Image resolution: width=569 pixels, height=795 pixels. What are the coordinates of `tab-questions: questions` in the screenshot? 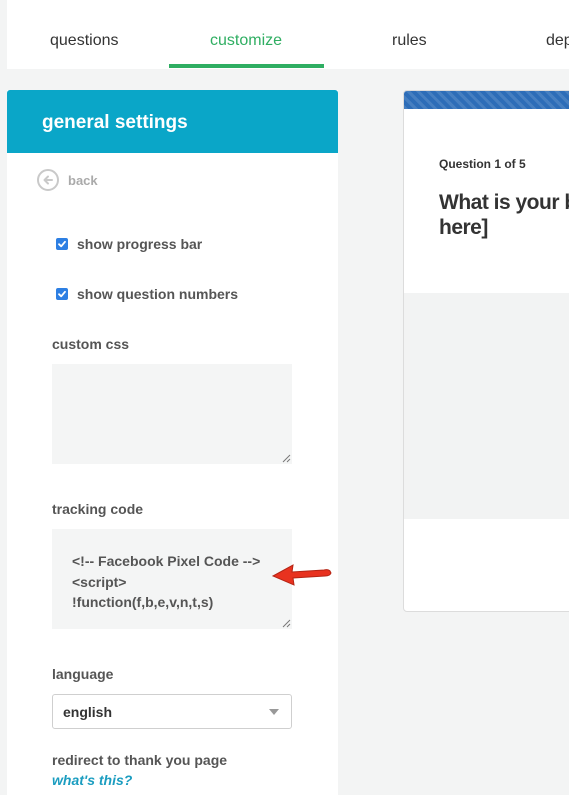 It's located at (84, 41).